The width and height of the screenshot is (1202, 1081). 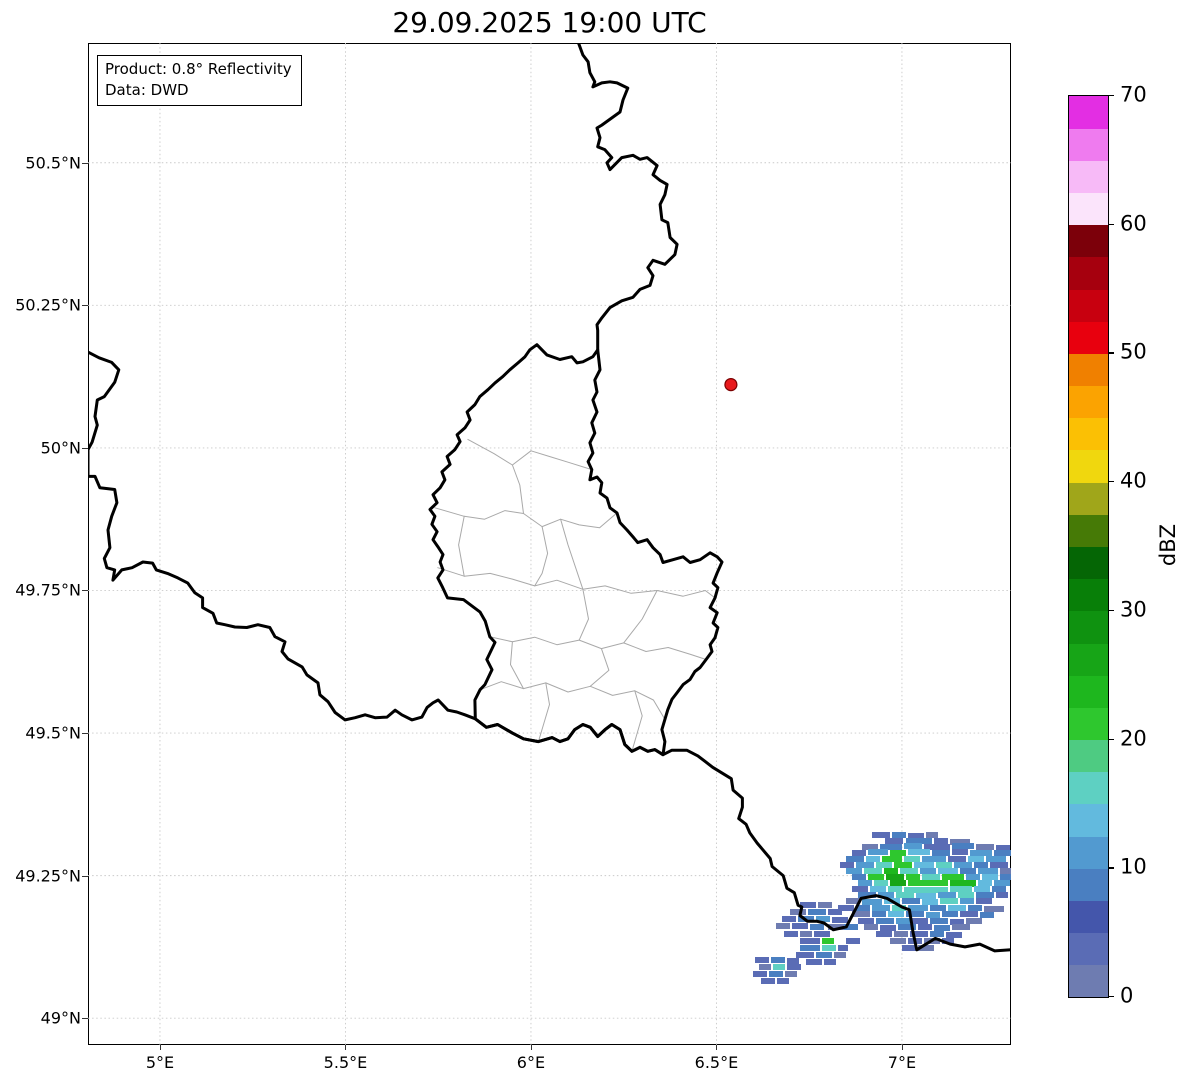 I want to click on lat-tick-label: 49°N, so click(x=60, y=1018).